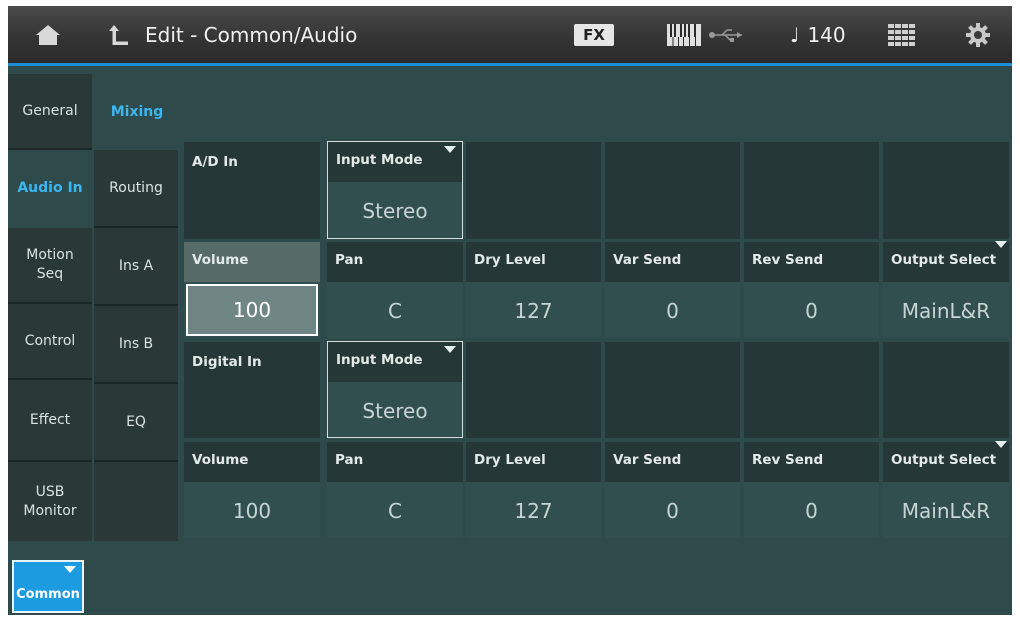 This screenshot has width=1020, height=619. I want to click on home-icon, so click(48, 35).